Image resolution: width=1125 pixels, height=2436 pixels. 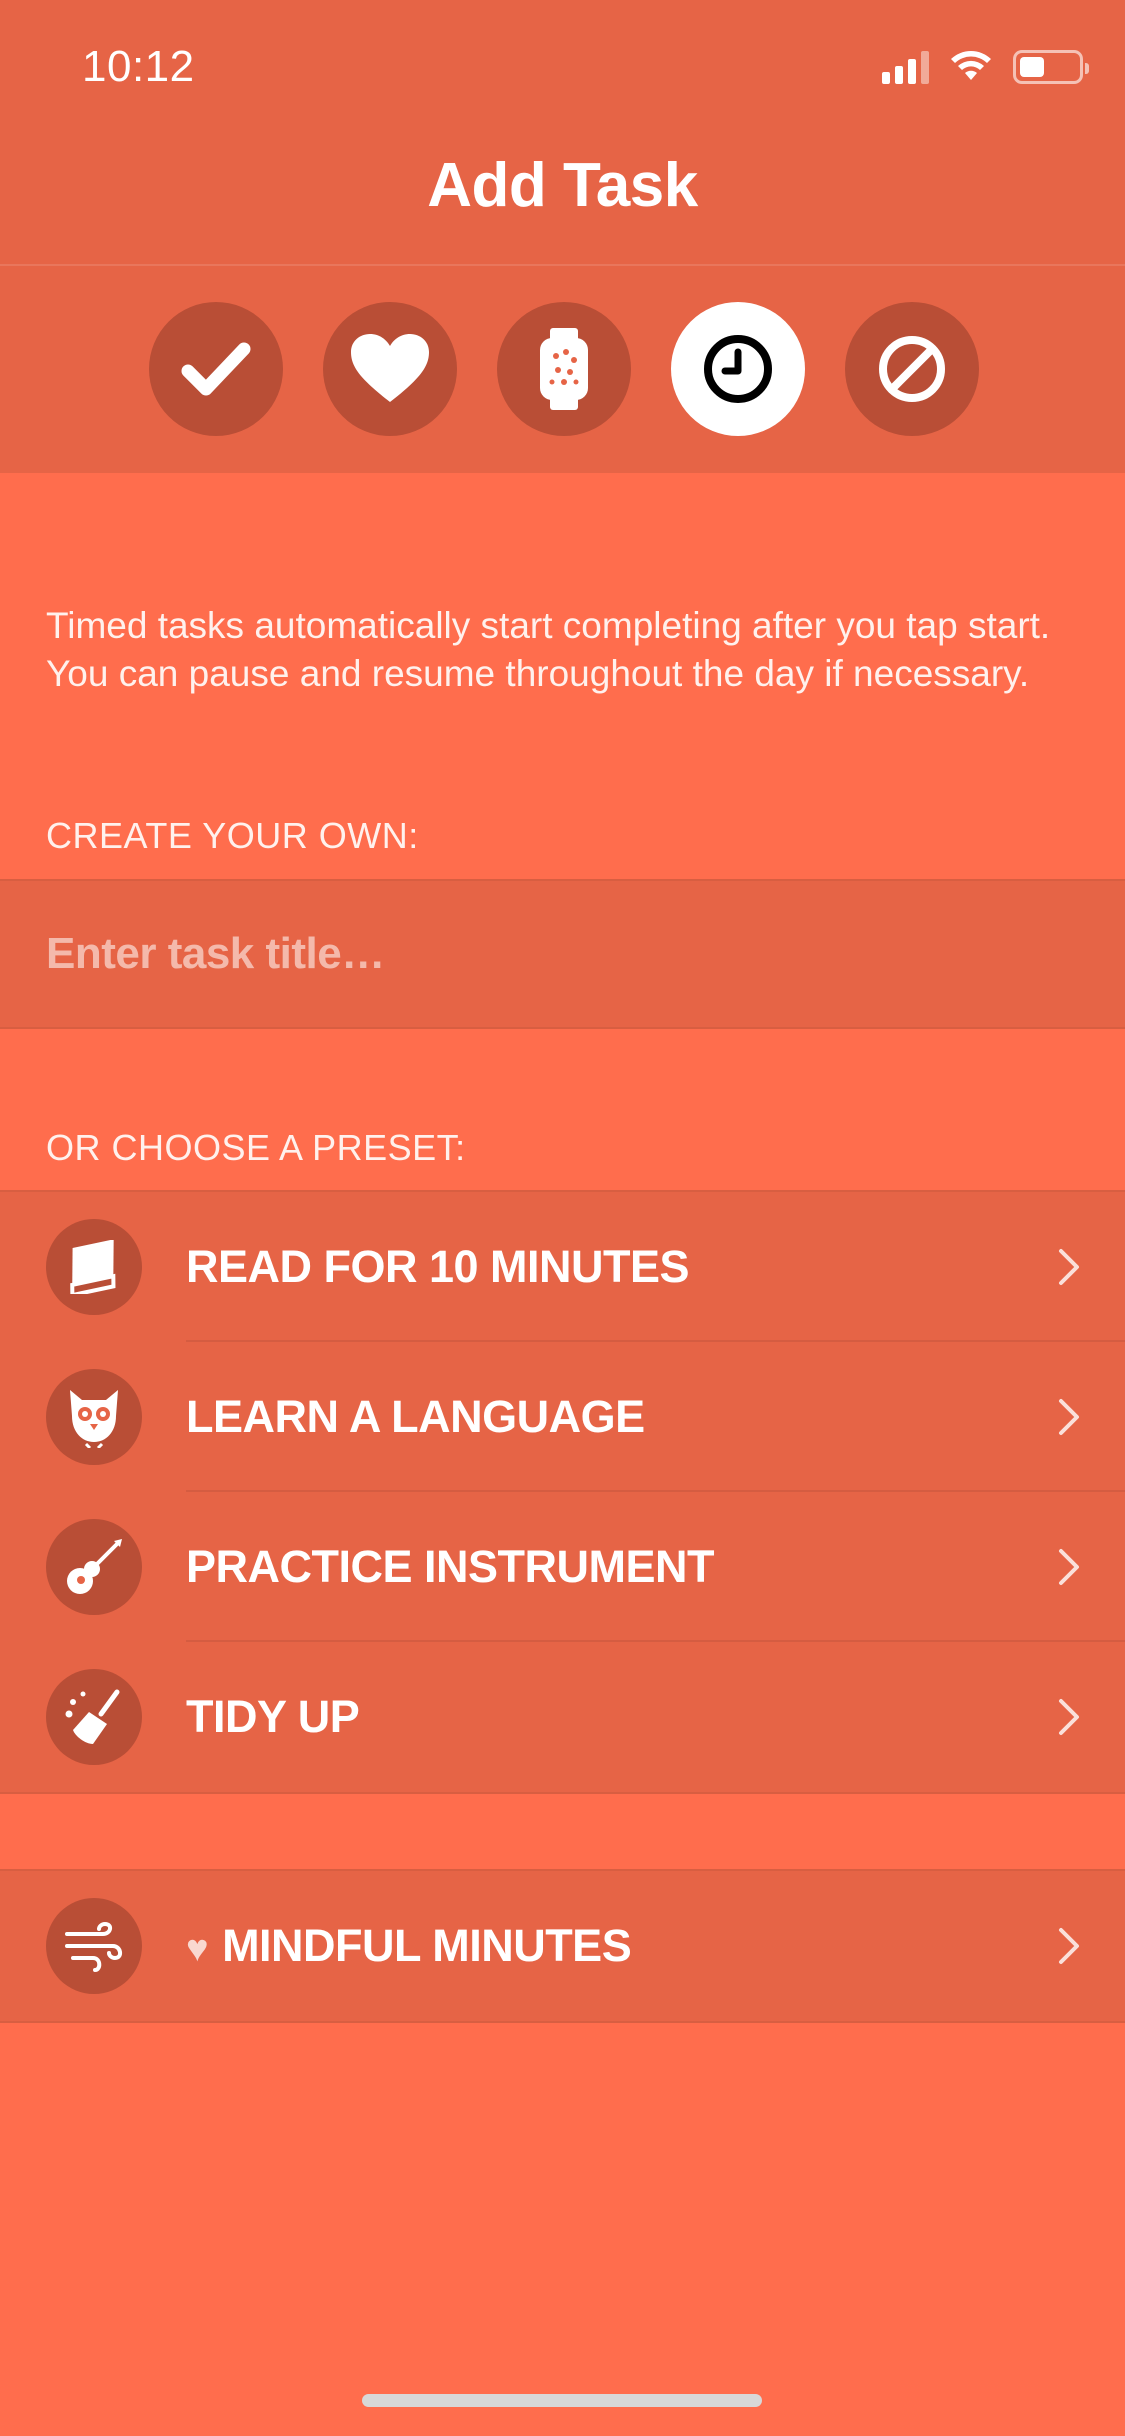 What do you see at coordinates (427, 1945) in the screenshot?
I see `mindful-minutes-label: MINDFUL MINUTES` at bounding box center [427, 1945].